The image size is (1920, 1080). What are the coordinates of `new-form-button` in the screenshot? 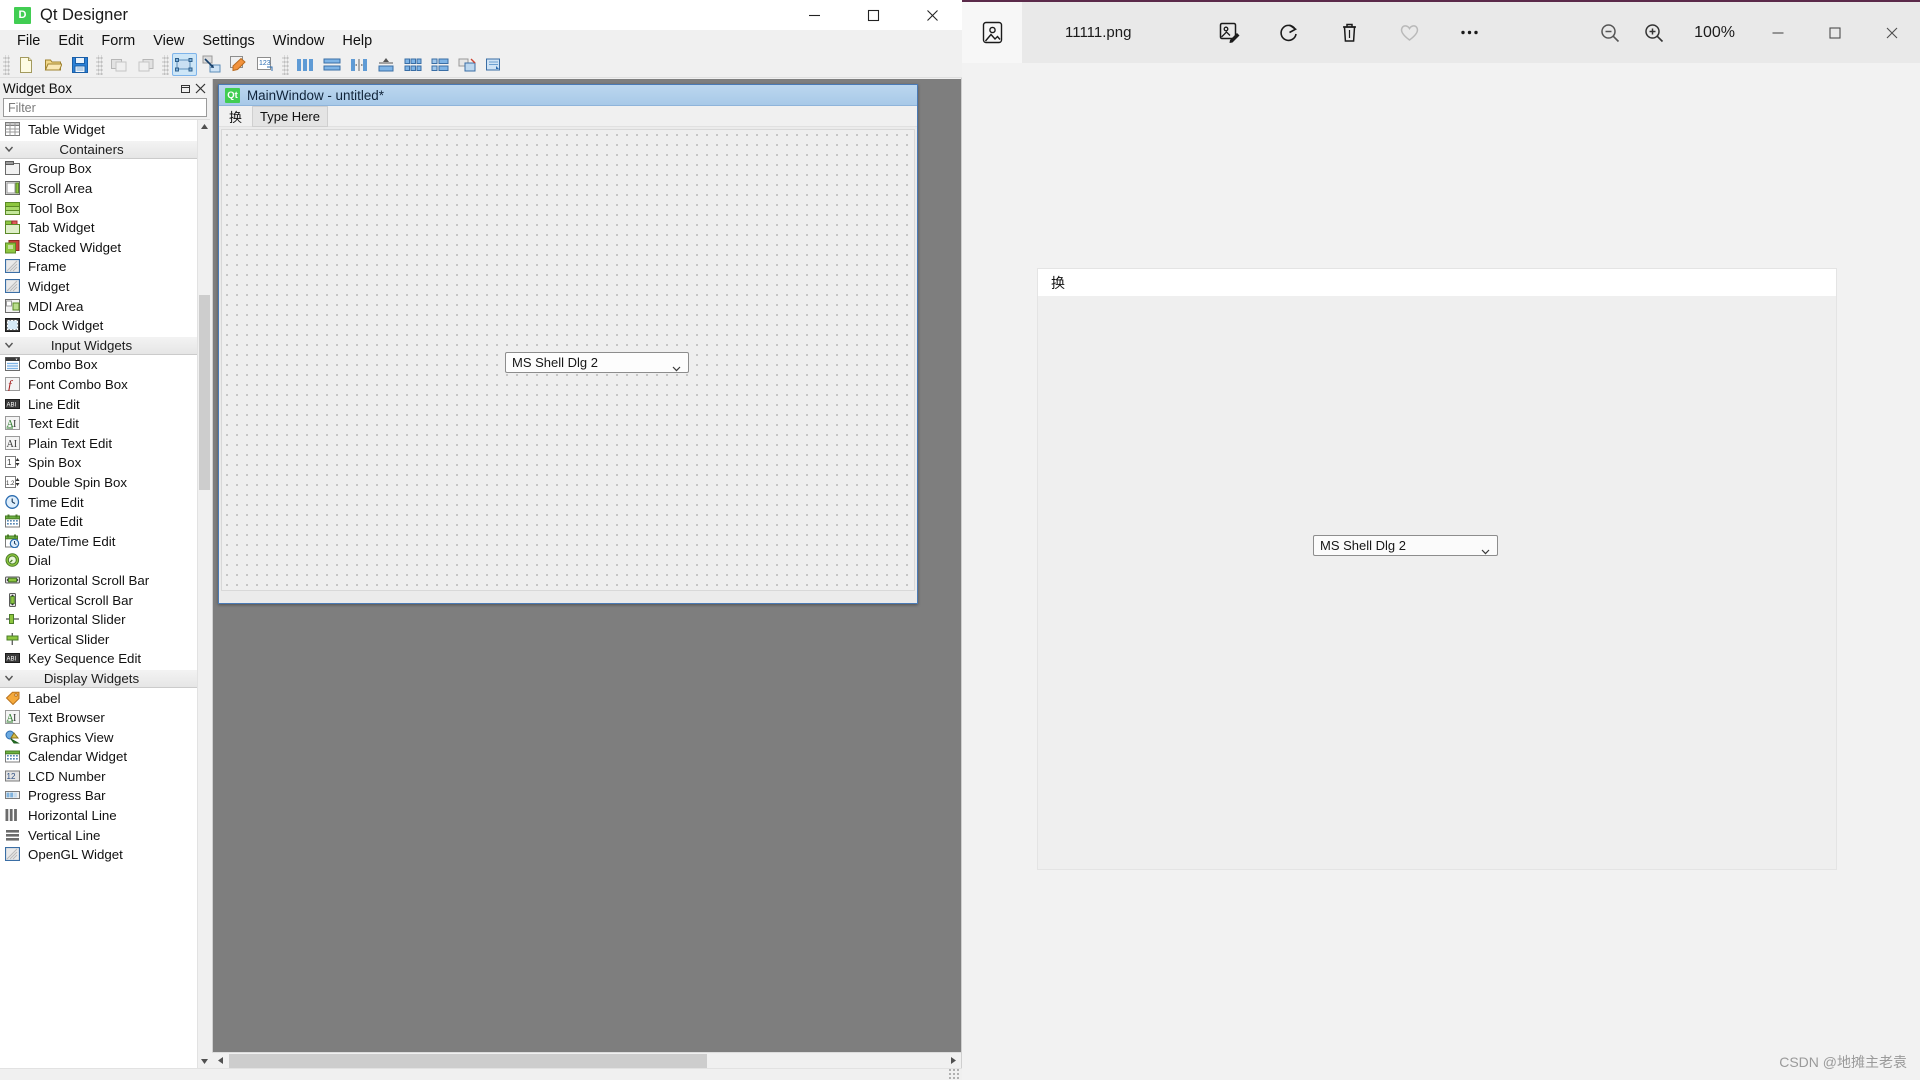 It's located at (25, 64).